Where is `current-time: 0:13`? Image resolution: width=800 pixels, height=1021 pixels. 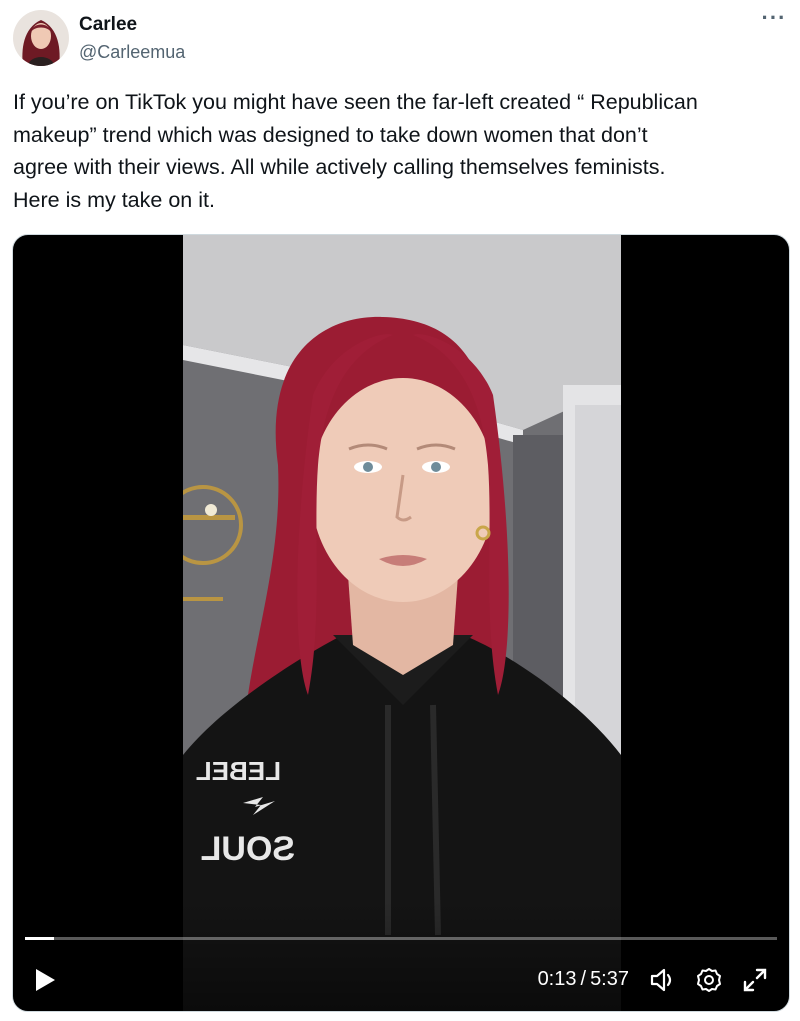
current-time: 0:13 is located at coordinates (557, 979).